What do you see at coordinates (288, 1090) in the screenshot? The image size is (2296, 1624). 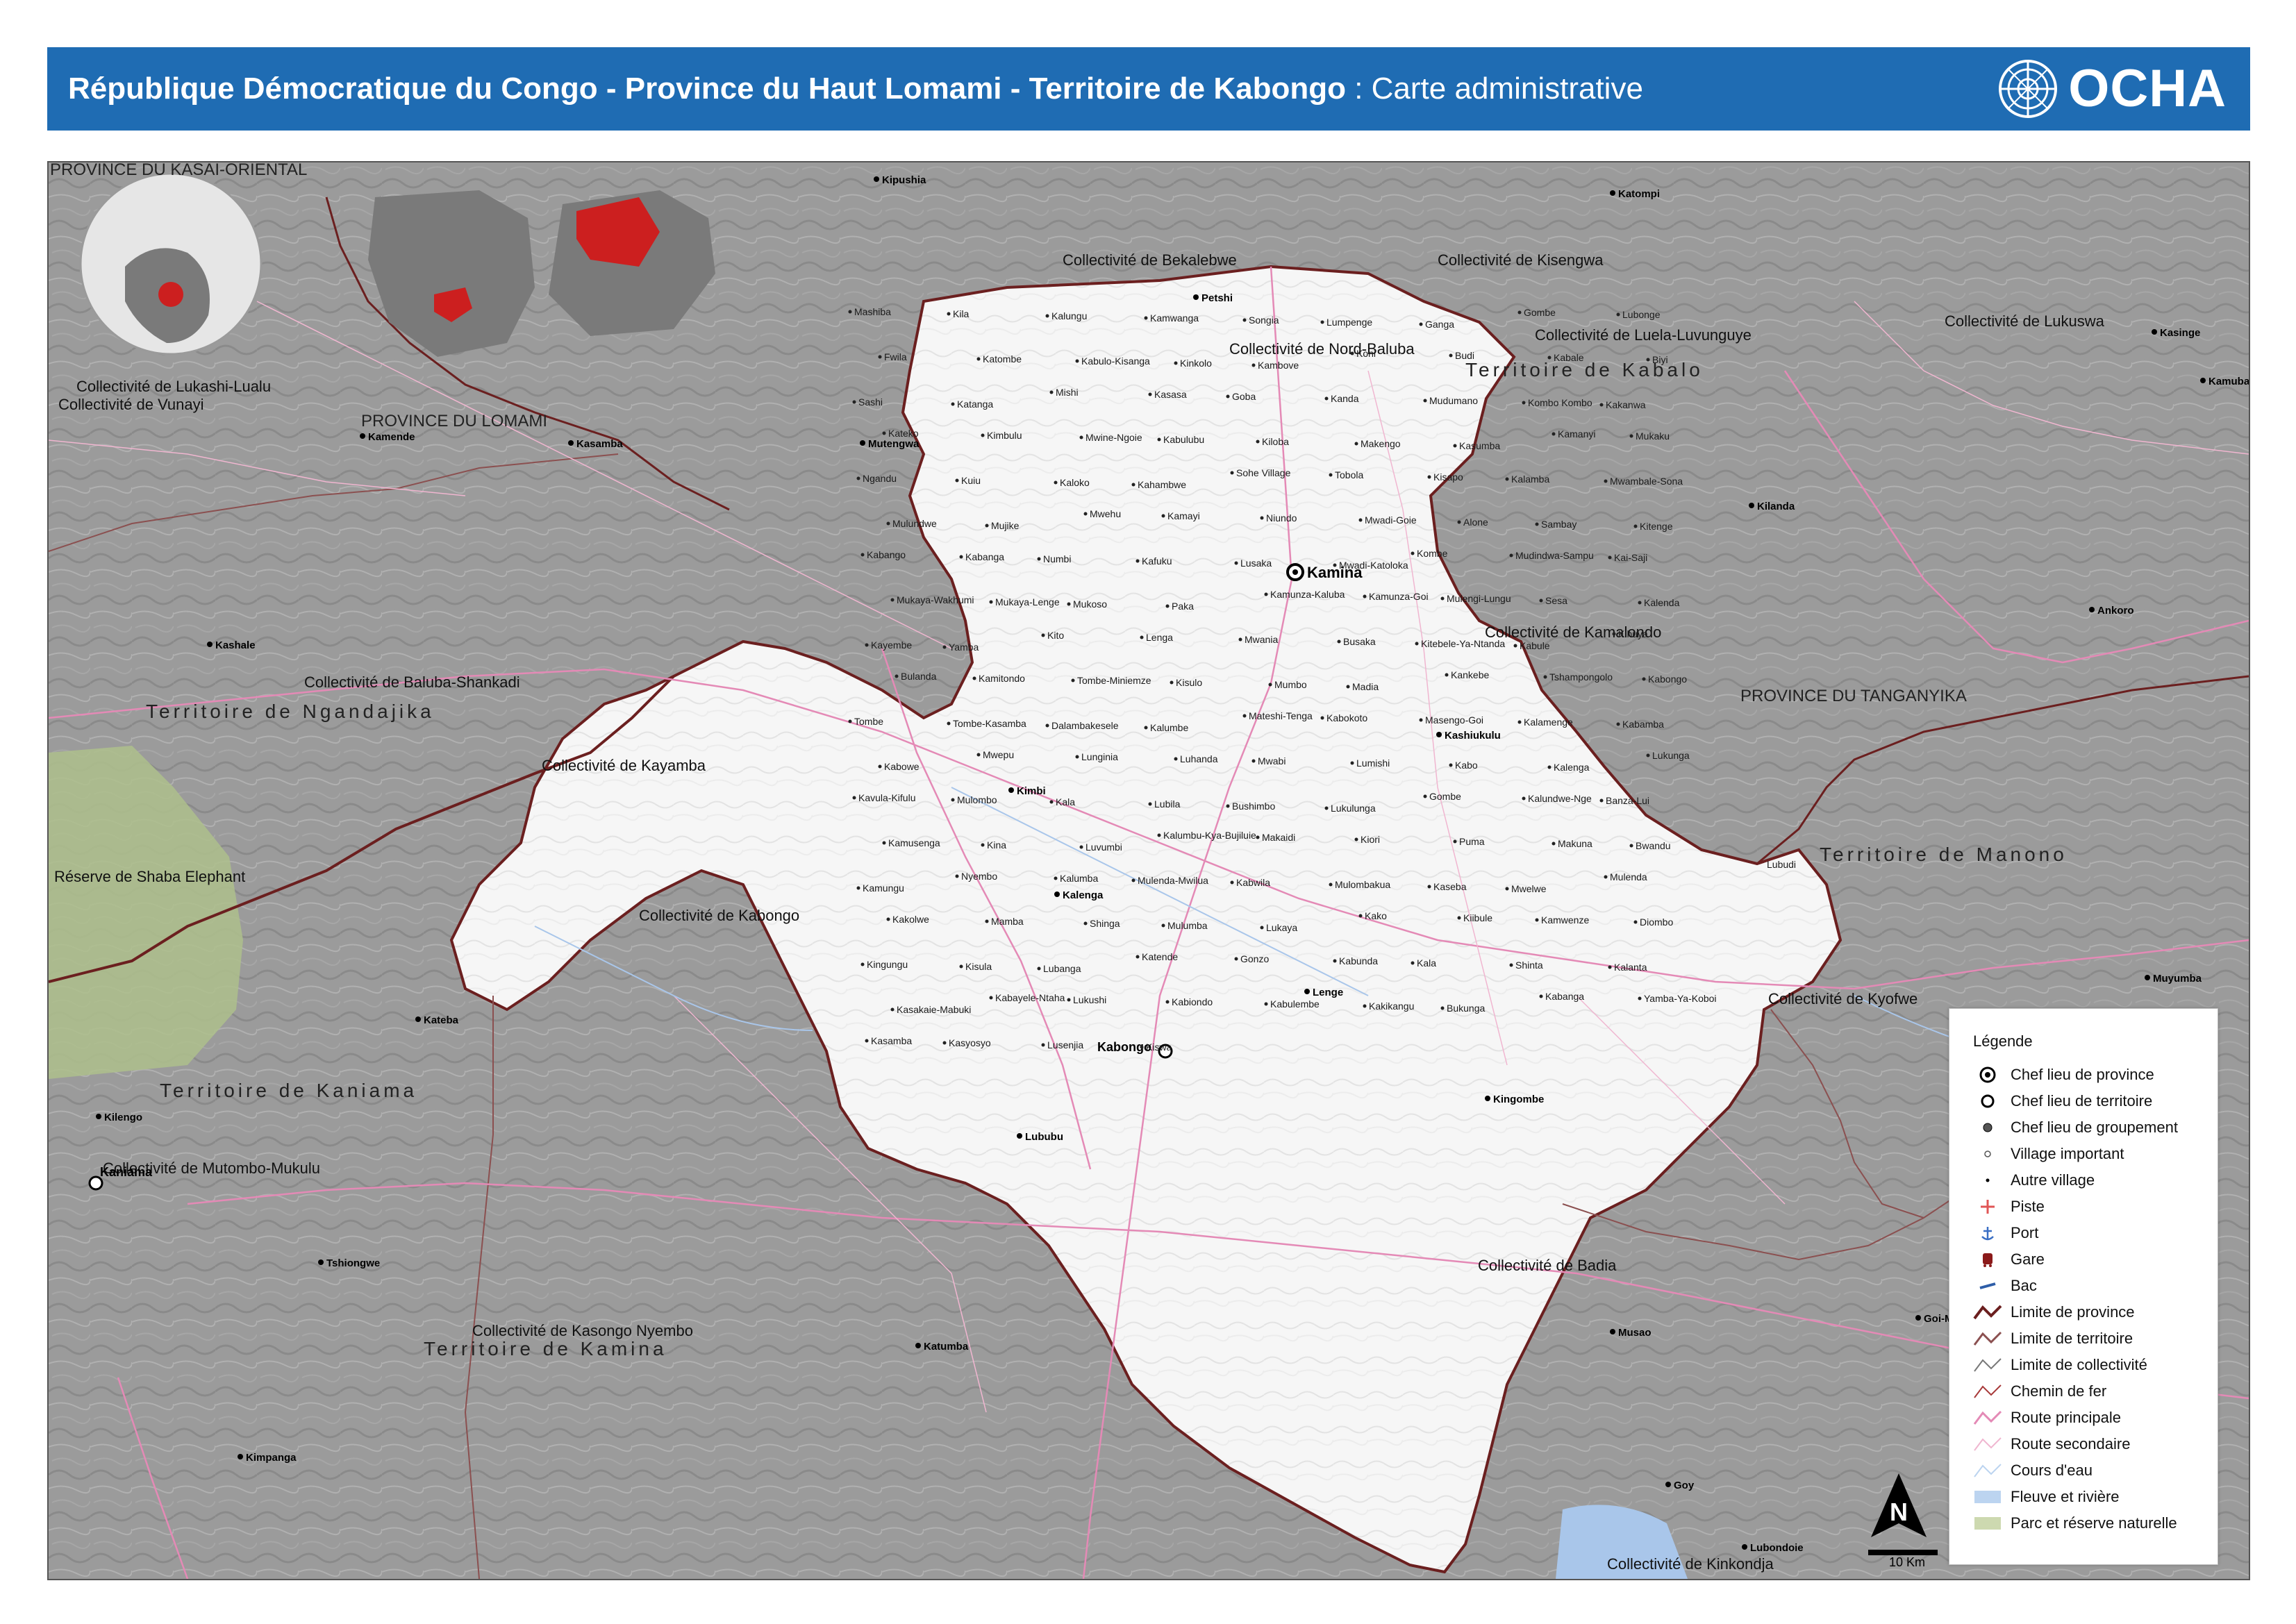 I see `label-territoire-kaniama: Territoire de Kaniama` at bounding box center [288, 1090].